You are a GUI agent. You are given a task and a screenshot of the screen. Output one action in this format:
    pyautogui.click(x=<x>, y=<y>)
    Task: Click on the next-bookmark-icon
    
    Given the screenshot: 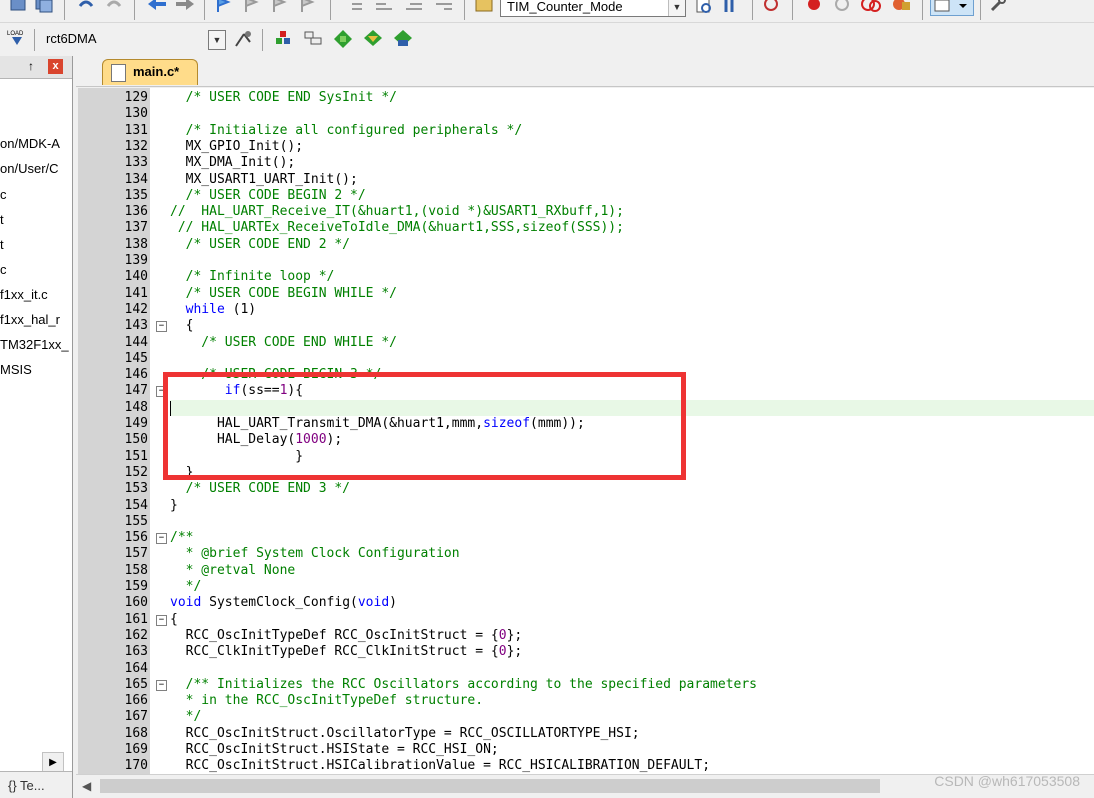 What is the action you would take?
    pyautogui.click(x=281, y=9)
    